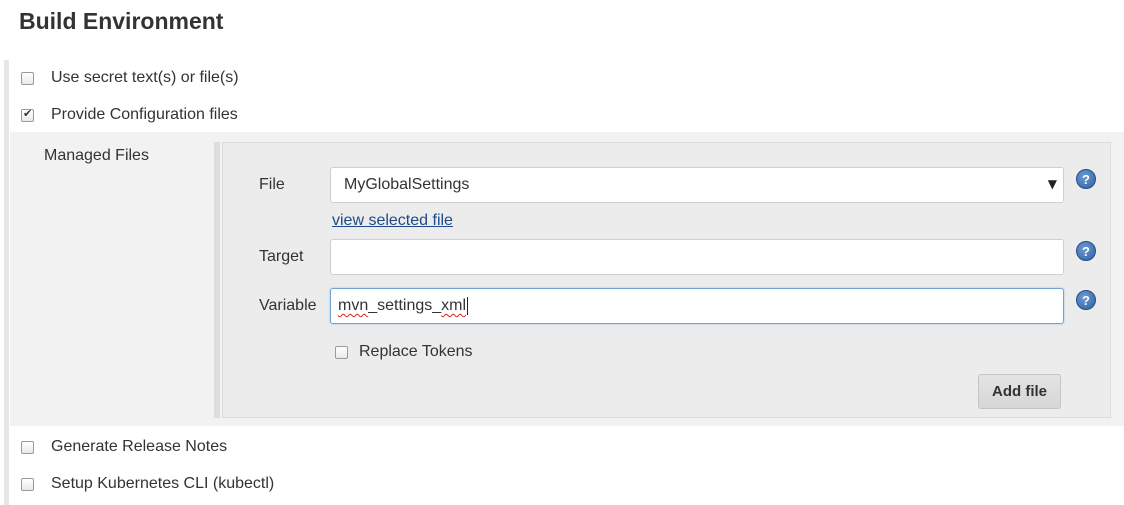 Image resolution: width=1124 pixels, height=505 pixels. Describe the element at coordinates (27, 78) in the screenshot. I see `use-secret-checkbox` at that location.